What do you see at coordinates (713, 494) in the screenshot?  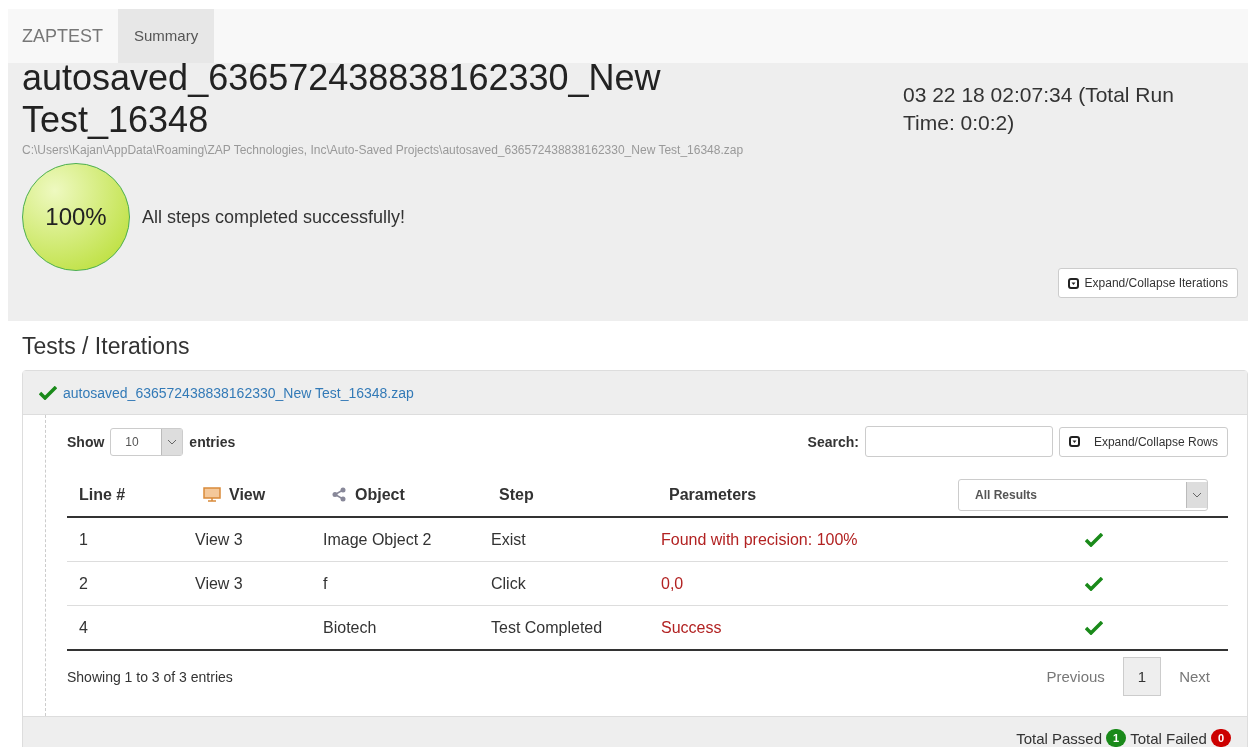 I see `column-header: Parameters` at bounding box center [713, 494].